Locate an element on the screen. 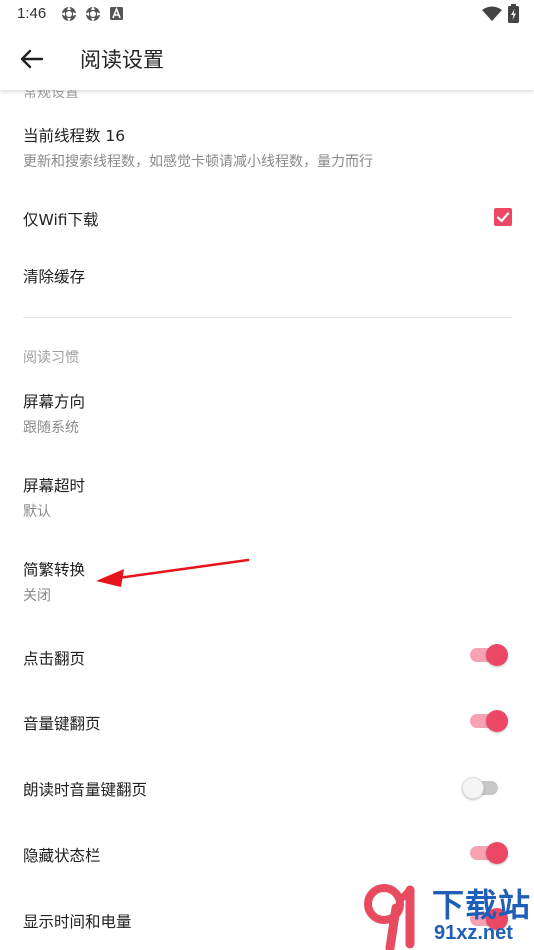  setting-title: 简繁转换 is located at coordinates (54, 570).